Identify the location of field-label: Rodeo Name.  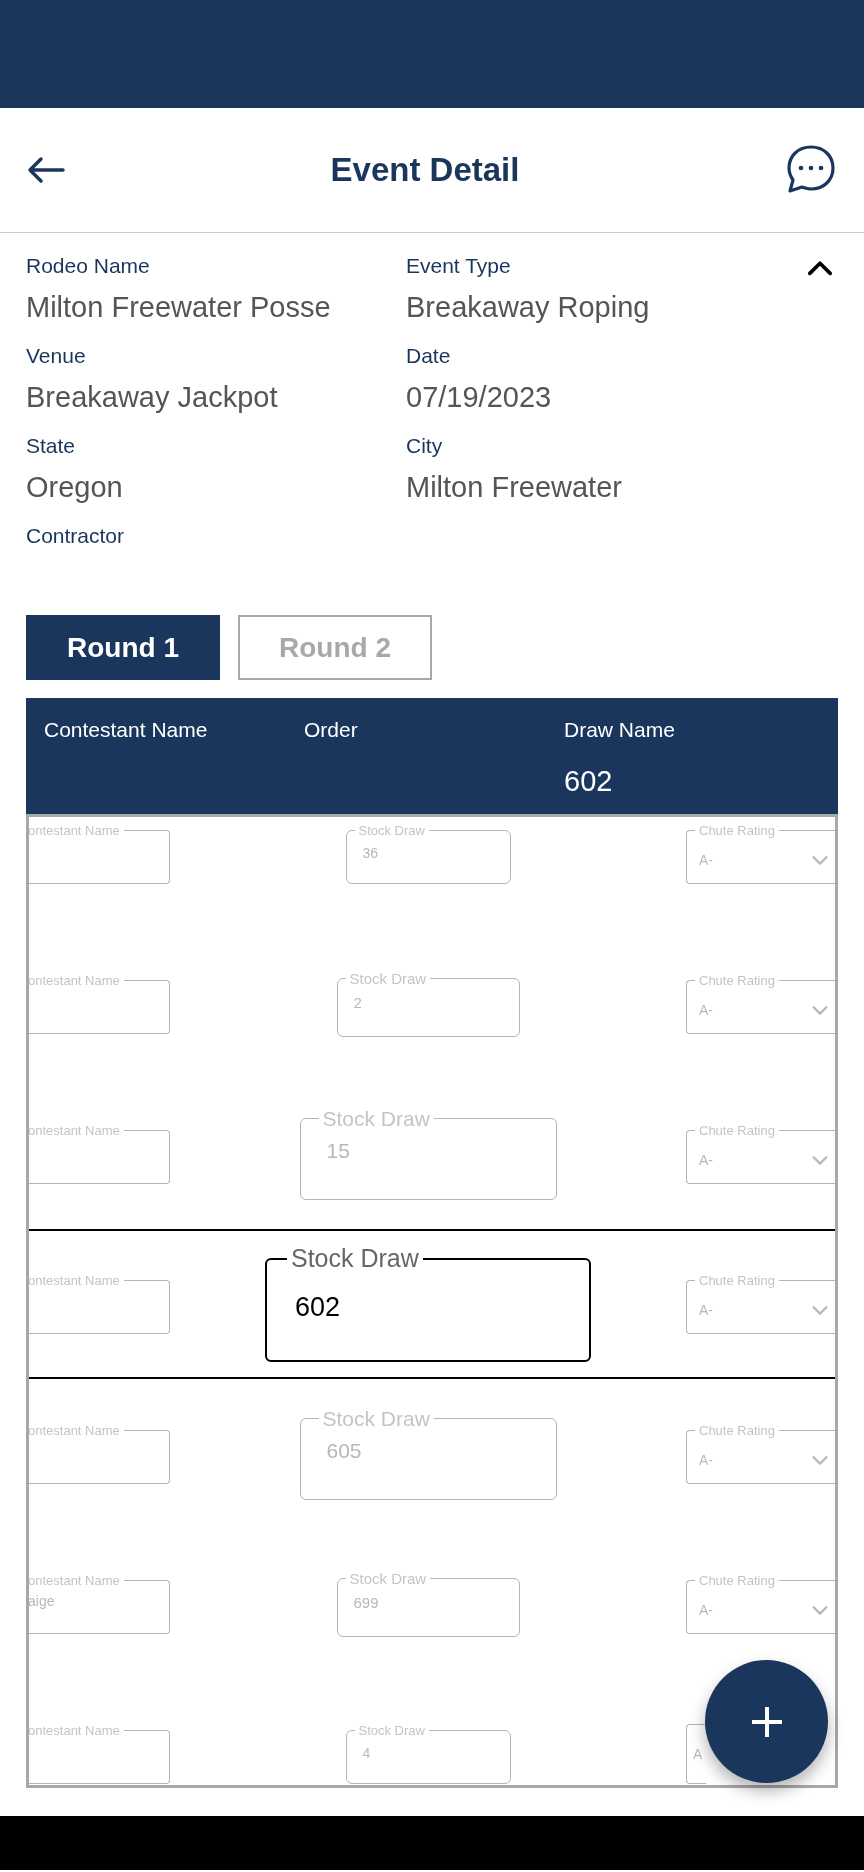
(88, 266).